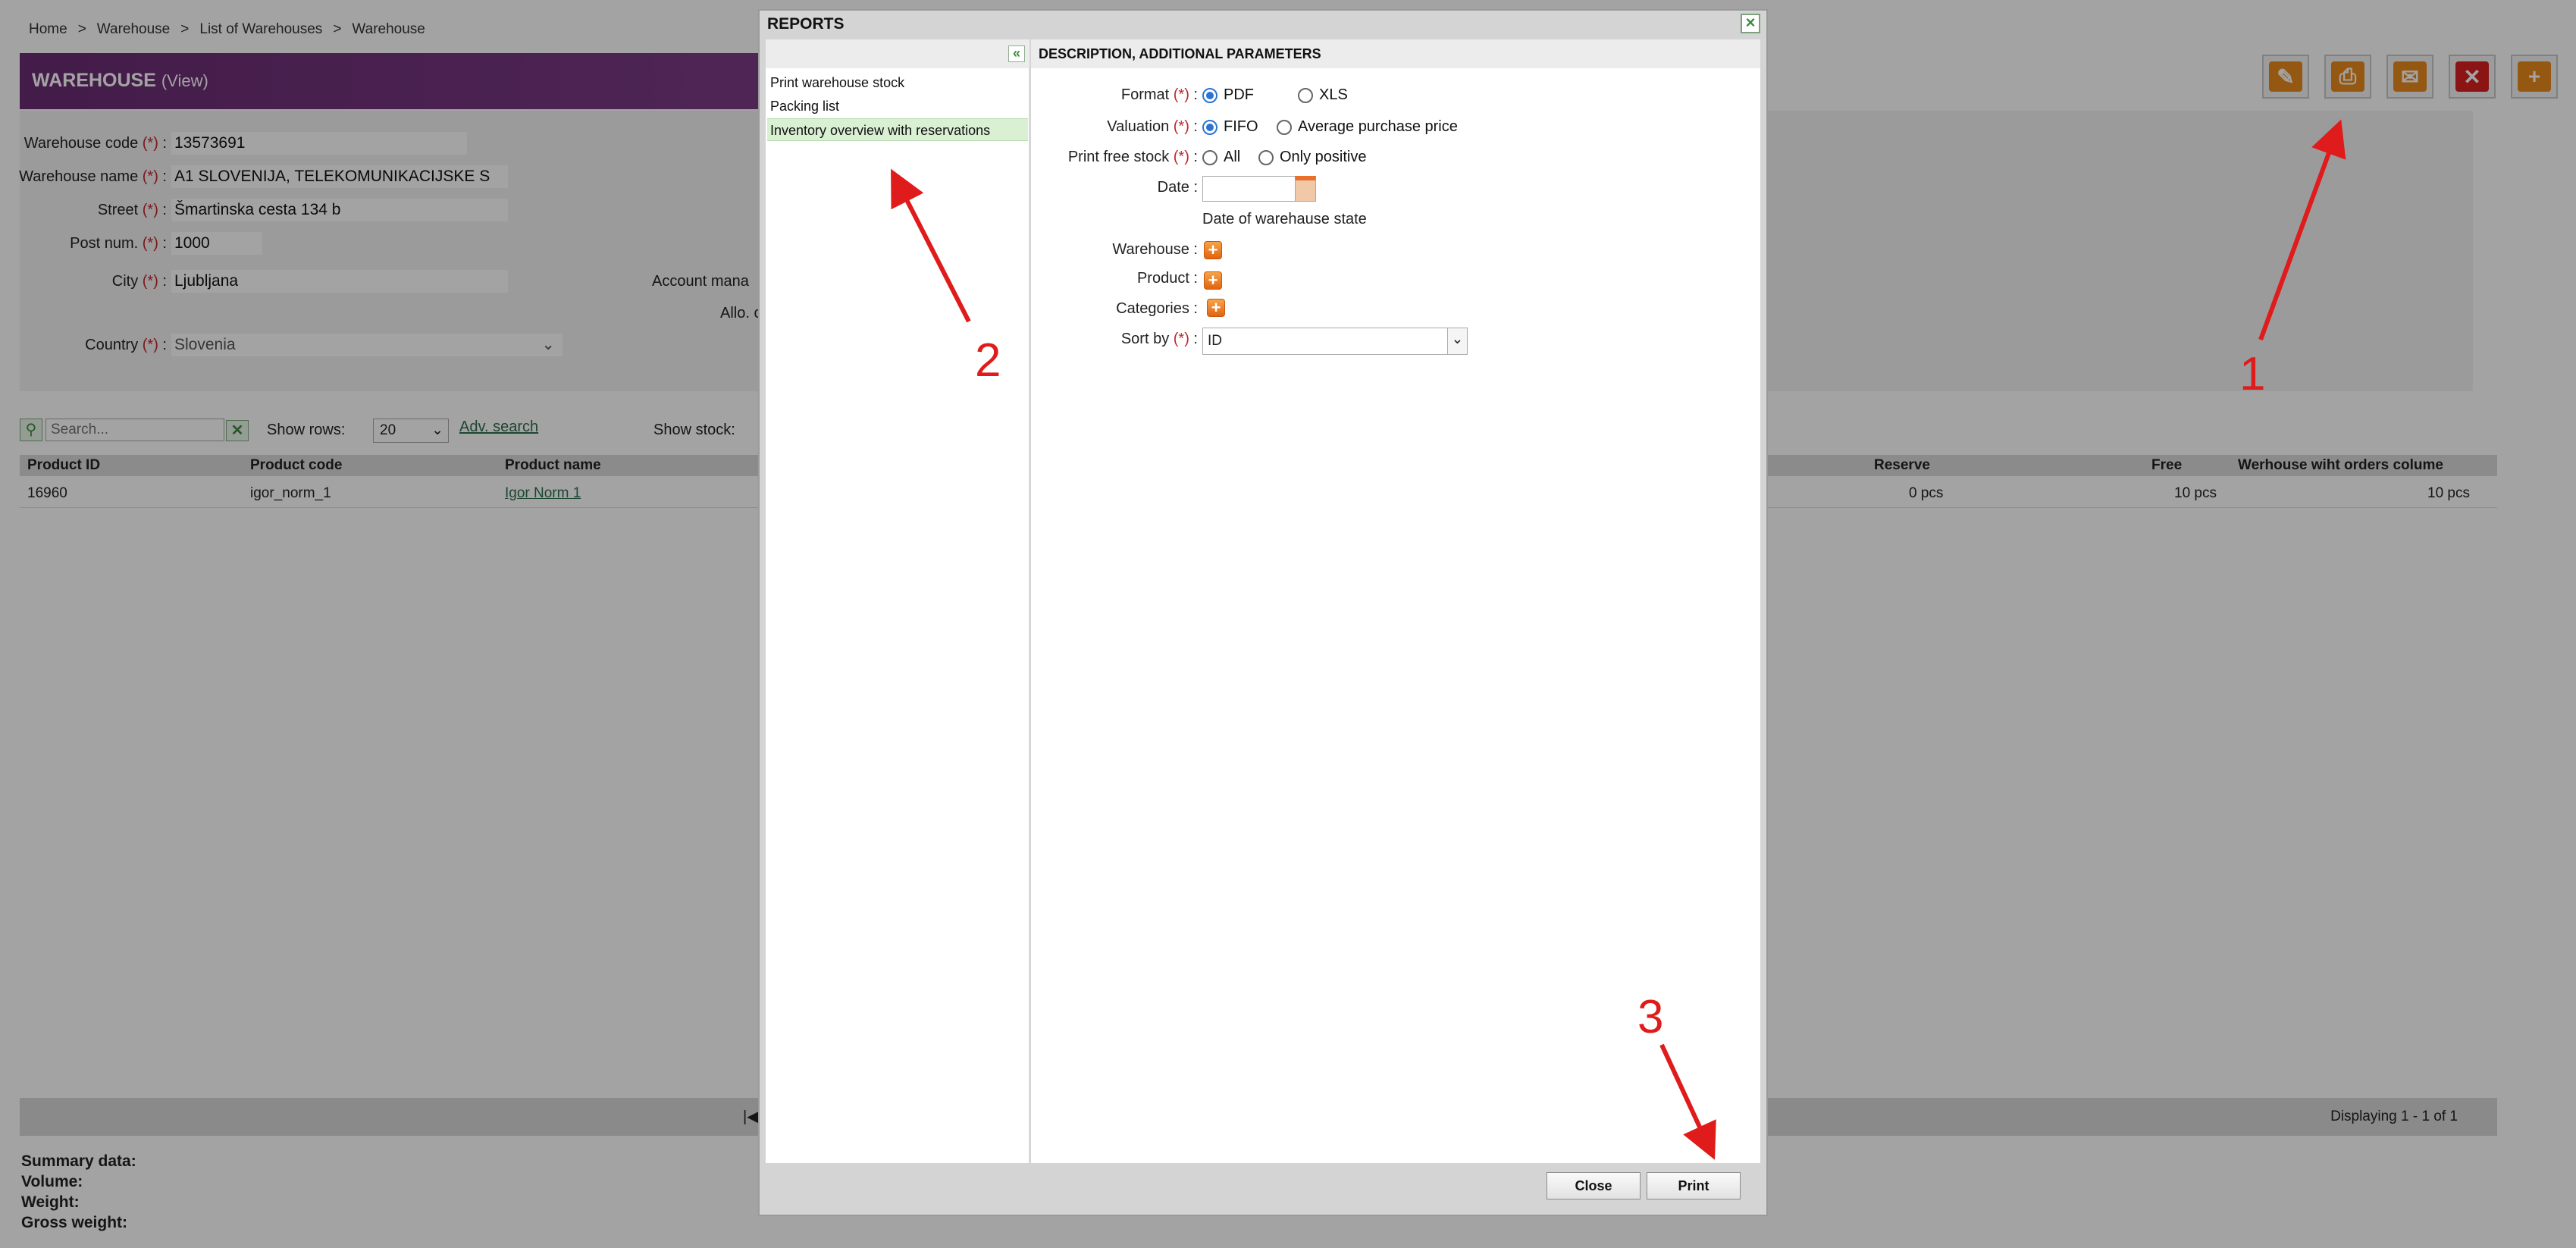 The height and width of the screenshot is (1248, 2576). Describe the element at coordinates (2252, 374) in the screenshot. I see `annotation-number-1: 1` at that location.